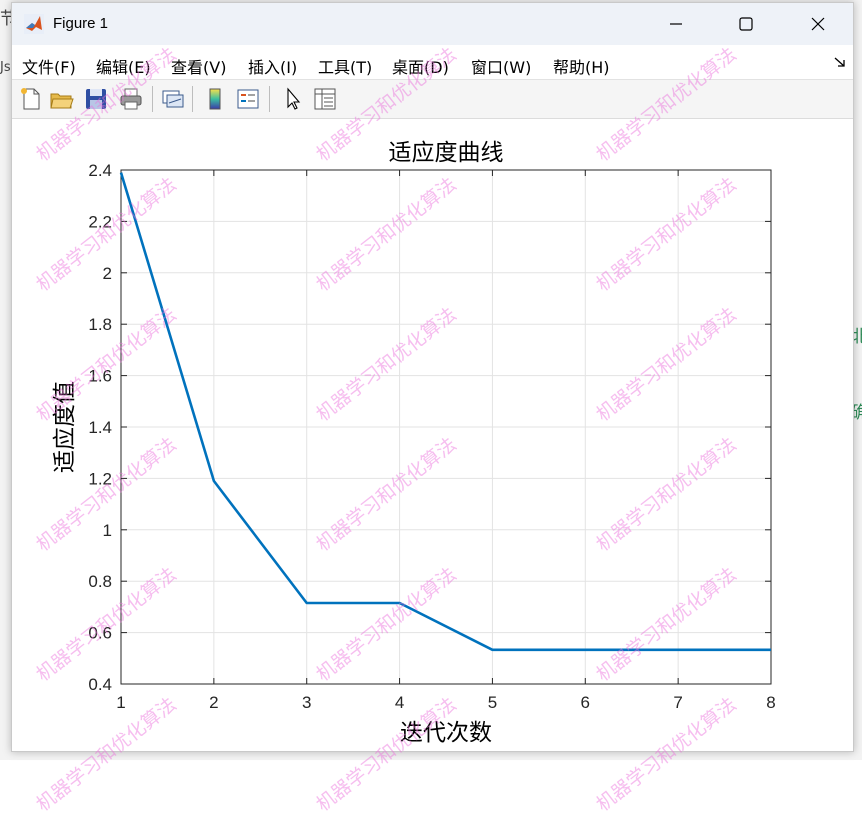  What do you see at coordinates (100, 581) in the screenshot?
I see `y-tick-label: 0.8` at bounding box center [100, 581].